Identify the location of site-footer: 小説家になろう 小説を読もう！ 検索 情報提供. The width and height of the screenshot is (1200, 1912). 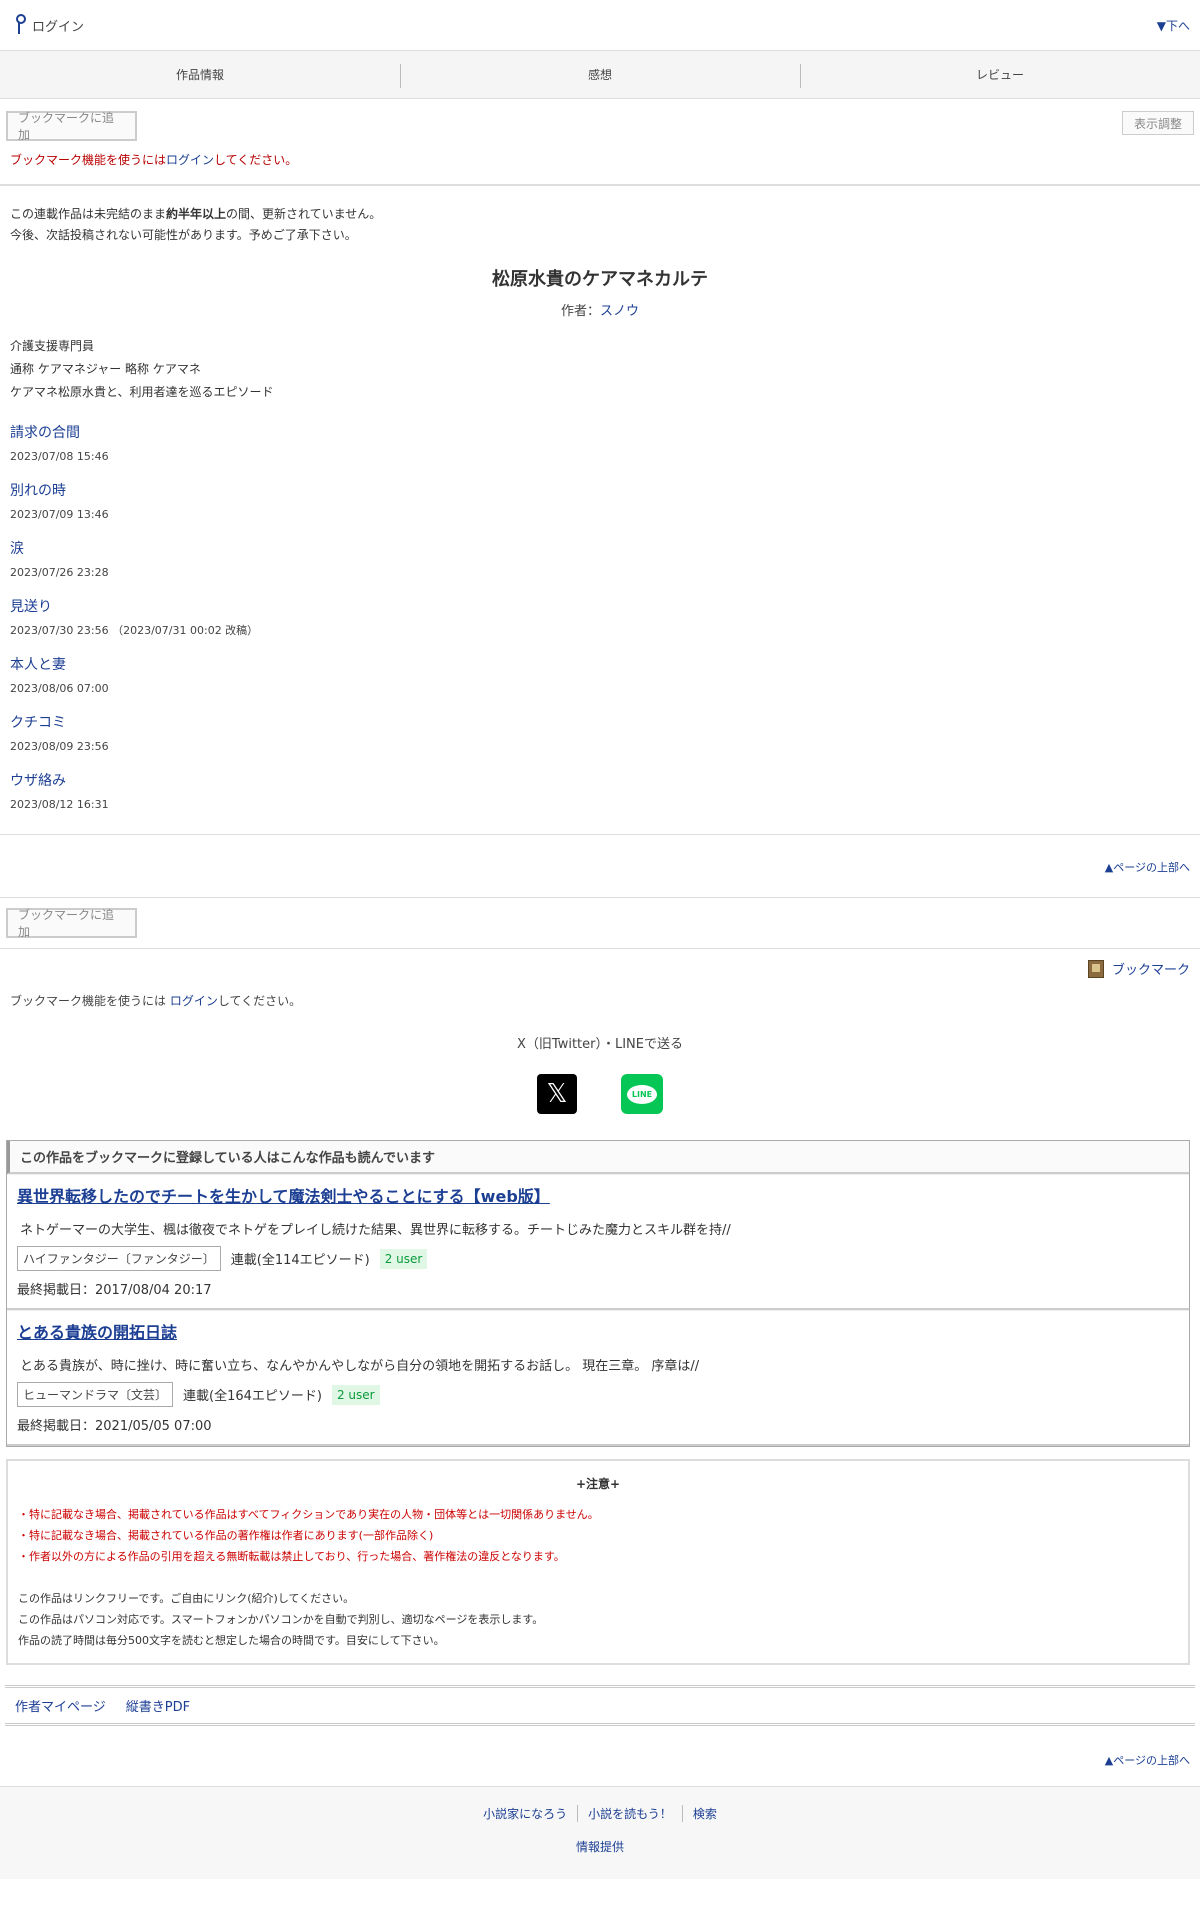
(600, 1833).